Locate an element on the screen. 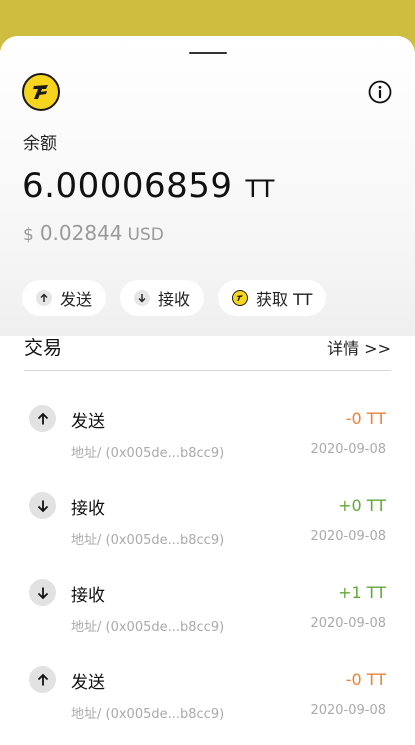  tt-coin-logo is located at coordinates (41, 92).